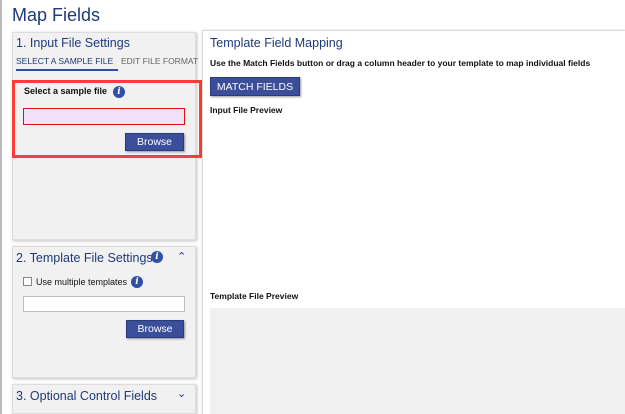  What do you see at coordinates (104, 304) in the screenshot?
I see `template-file-input` at bounding box center [104, 304].